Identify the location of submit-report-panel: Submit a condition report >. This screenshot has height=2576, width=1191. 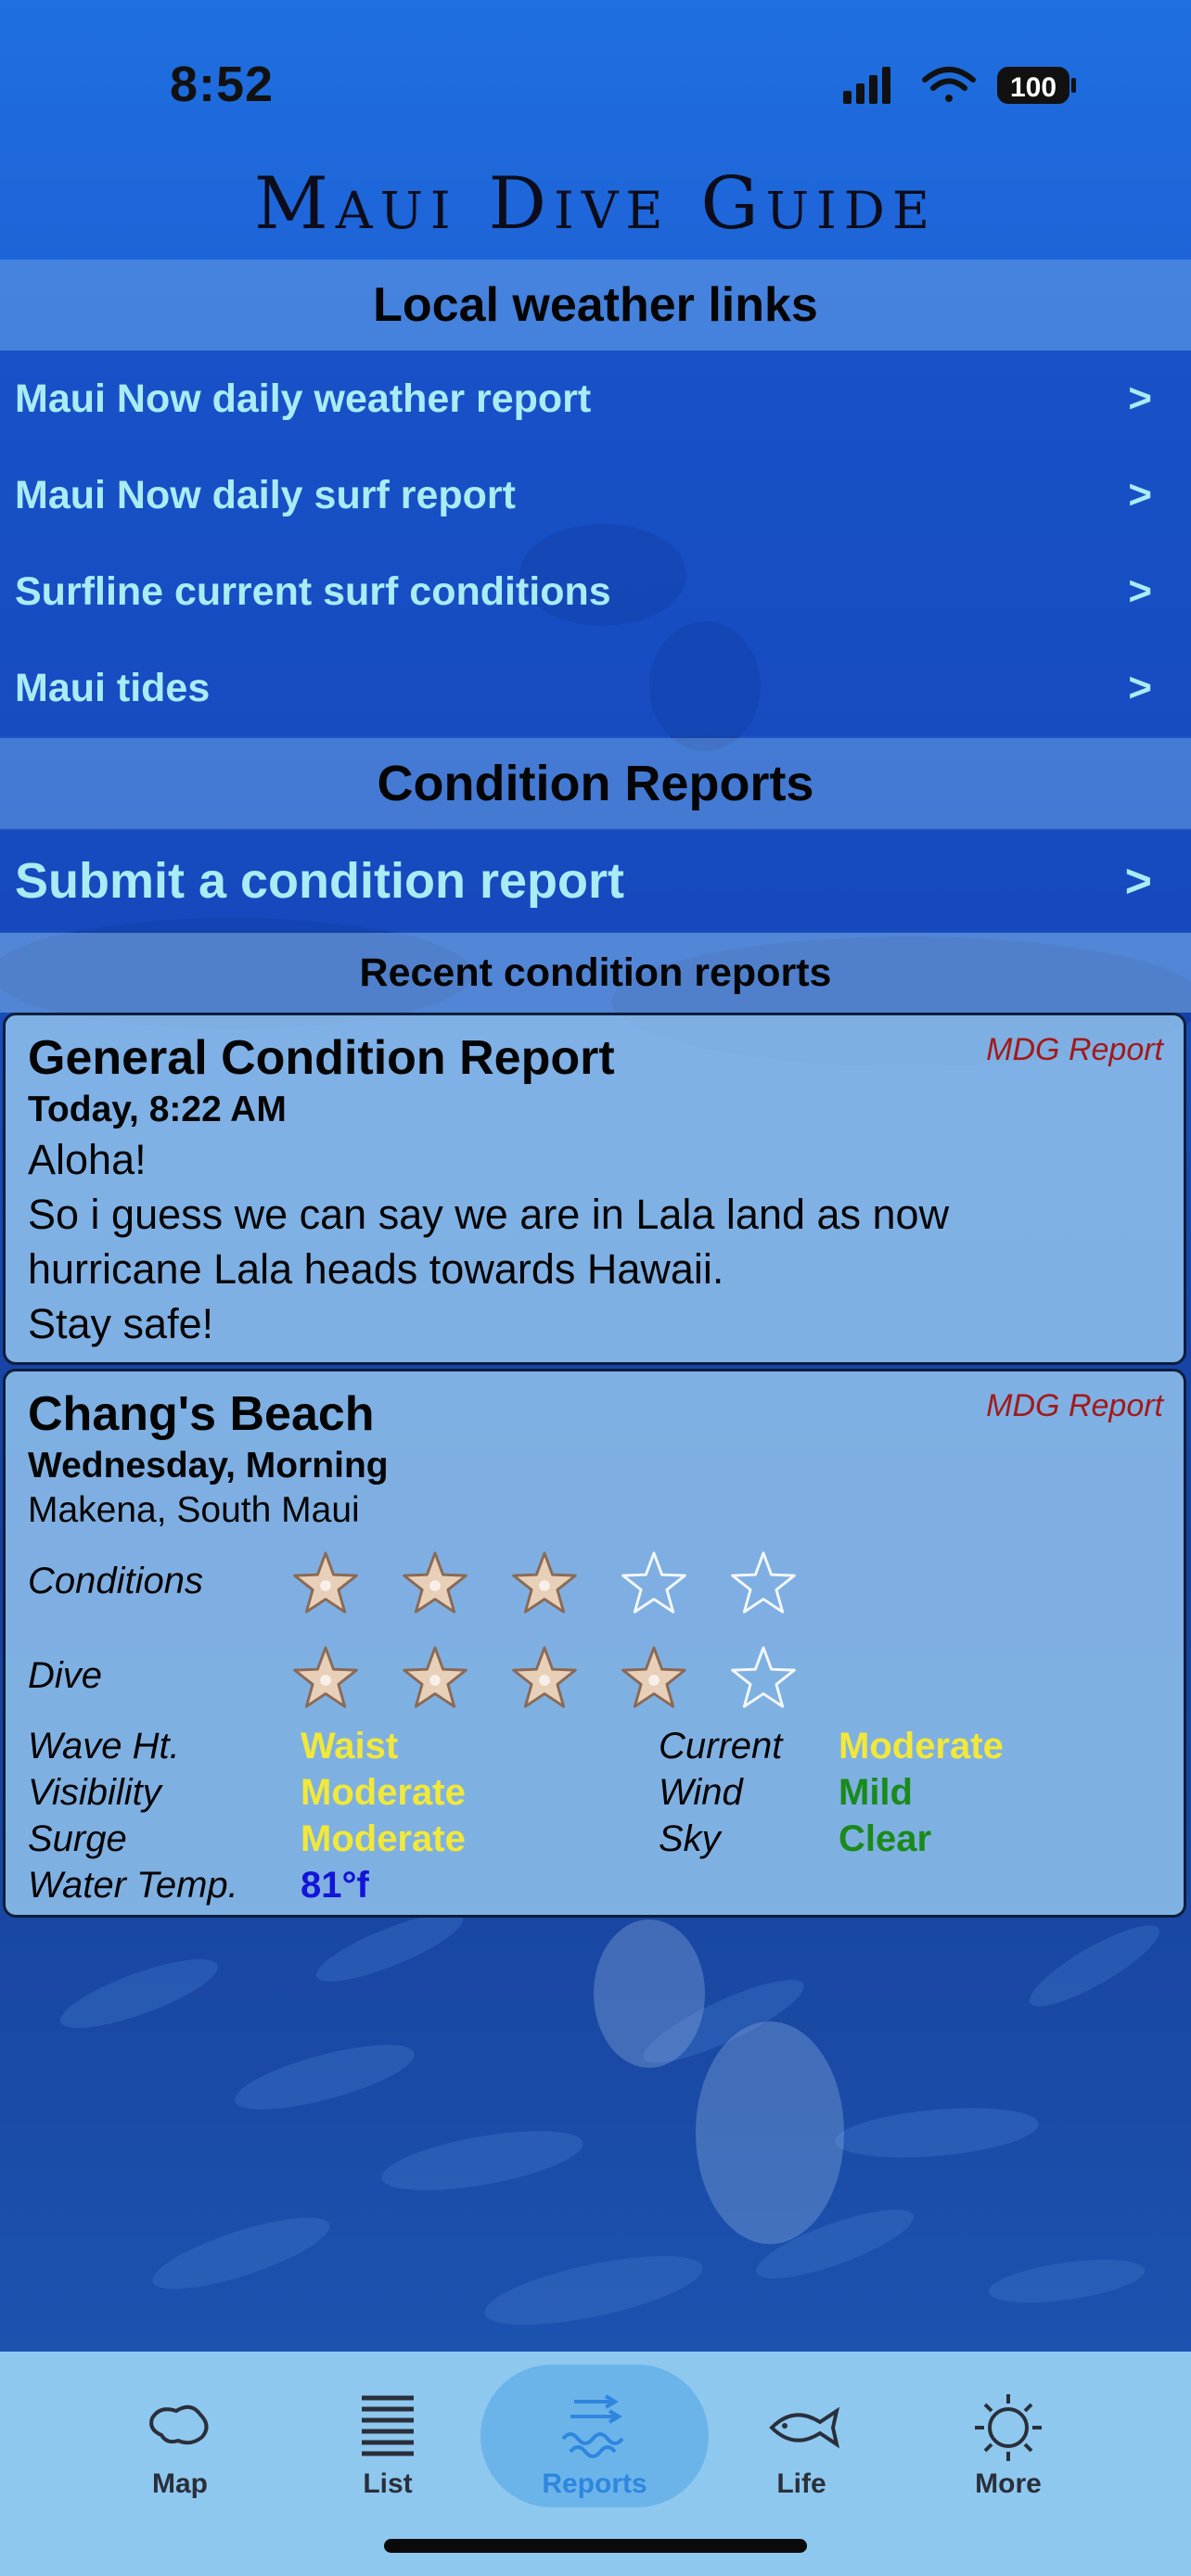
(595, 881).